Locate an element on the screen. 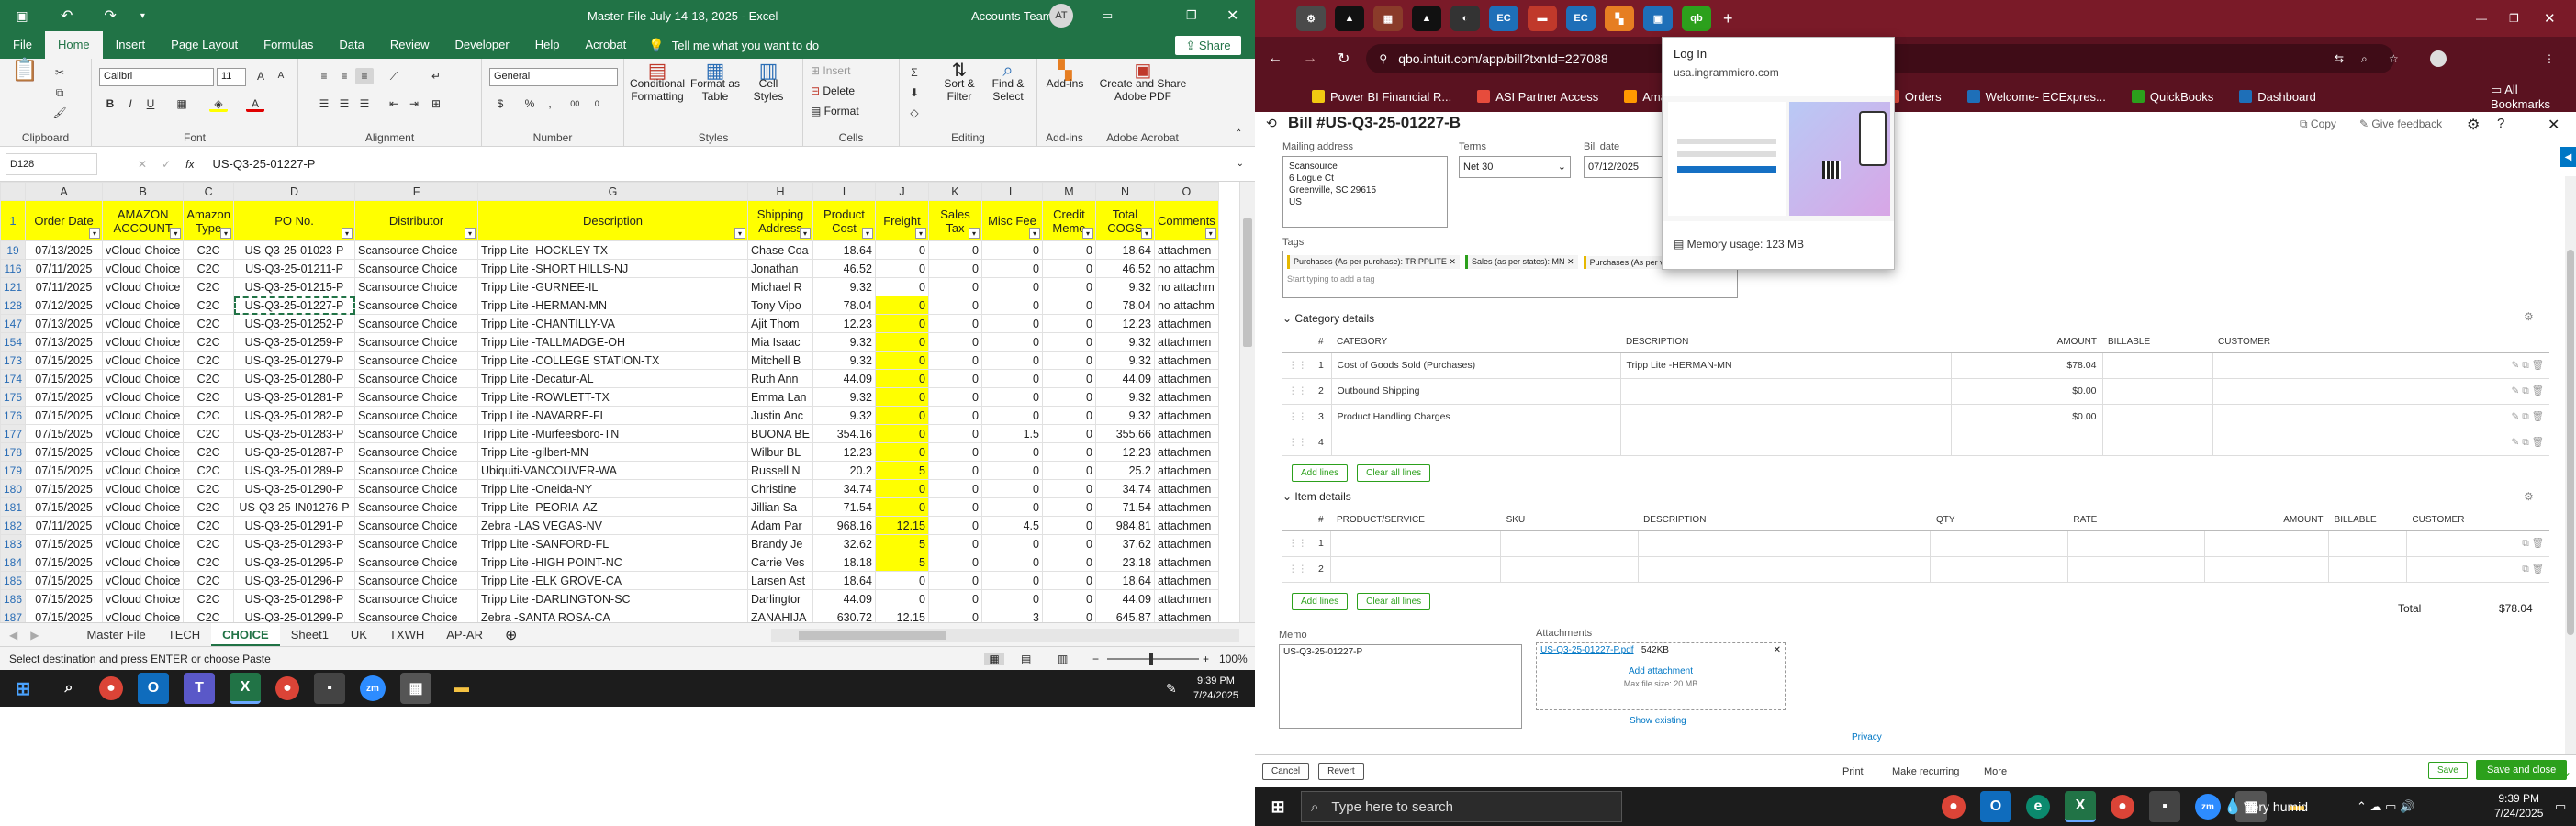 The height and width of the screenshot is (826, 2576). save-and-close-button: Save and close is located at coordinates (2522, 770).